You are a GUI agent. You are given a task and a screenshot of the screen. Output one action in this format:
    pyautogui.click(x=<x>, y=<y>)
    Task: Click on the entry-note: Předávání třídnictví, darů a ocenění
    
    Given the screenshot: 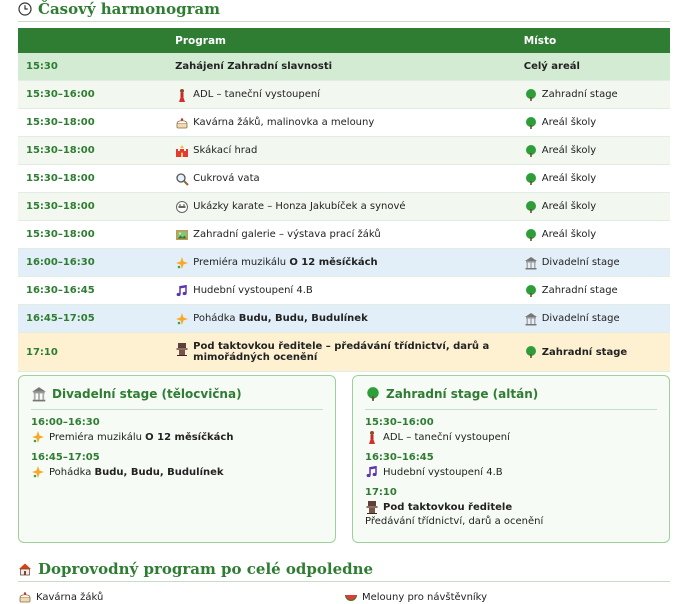 What is the action you would take?
    pyautogui.click(x=454, y=521)
    